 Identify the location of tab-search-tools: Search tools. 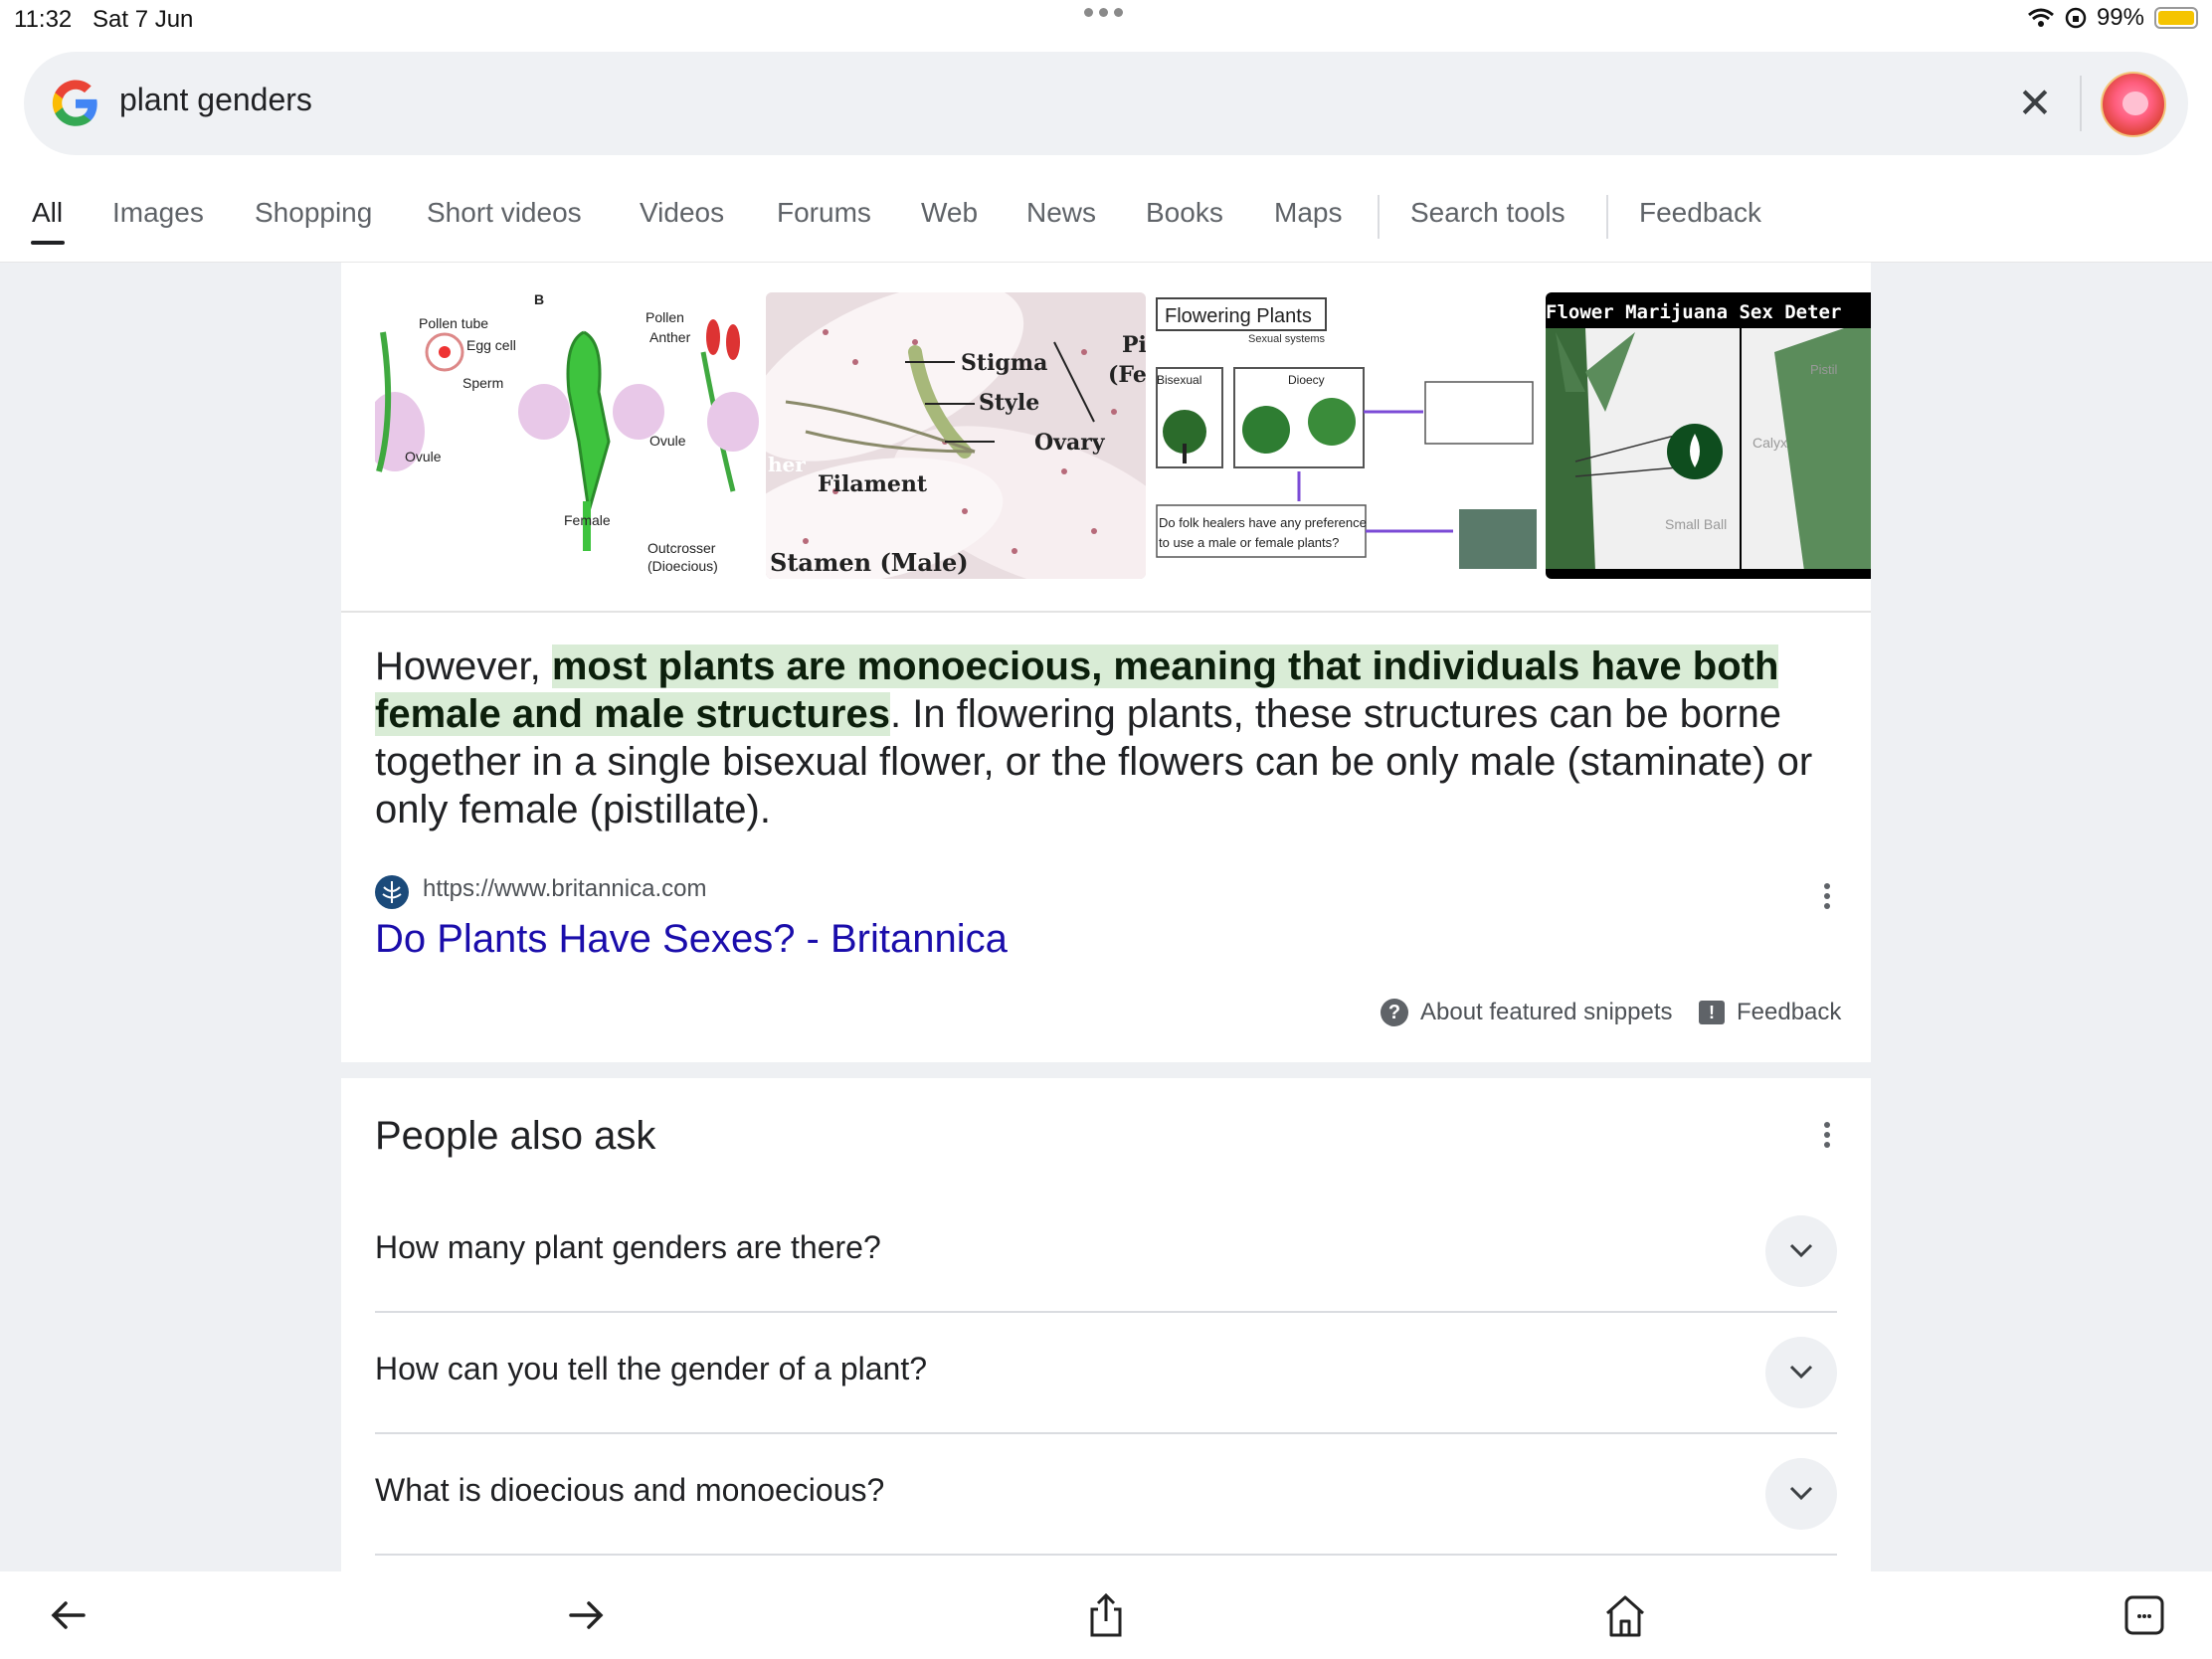
(1488, 213).